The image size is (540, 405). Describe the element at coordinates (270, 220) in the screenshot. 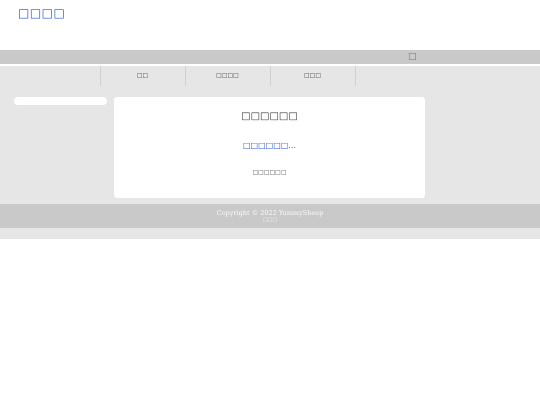

I see `footer-sub-text: □□□` at that location.